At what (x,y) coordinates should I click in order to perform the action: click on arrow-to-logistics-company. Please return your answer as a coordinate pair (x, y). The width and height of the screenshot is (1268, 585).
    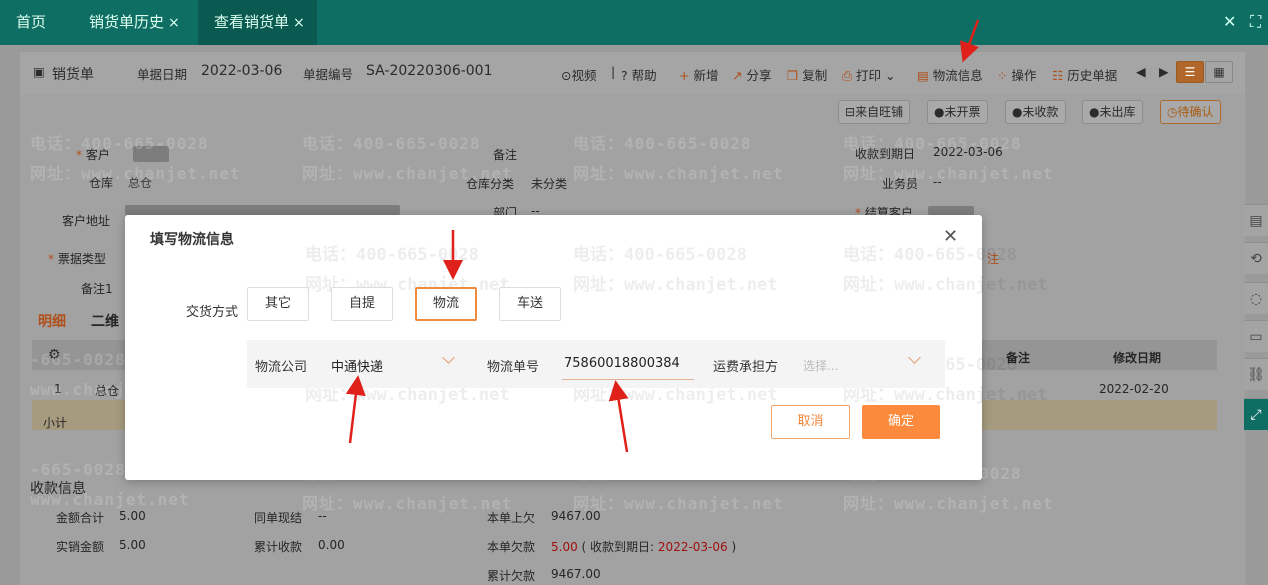
    Looking at the image, I should click on (355, 409).